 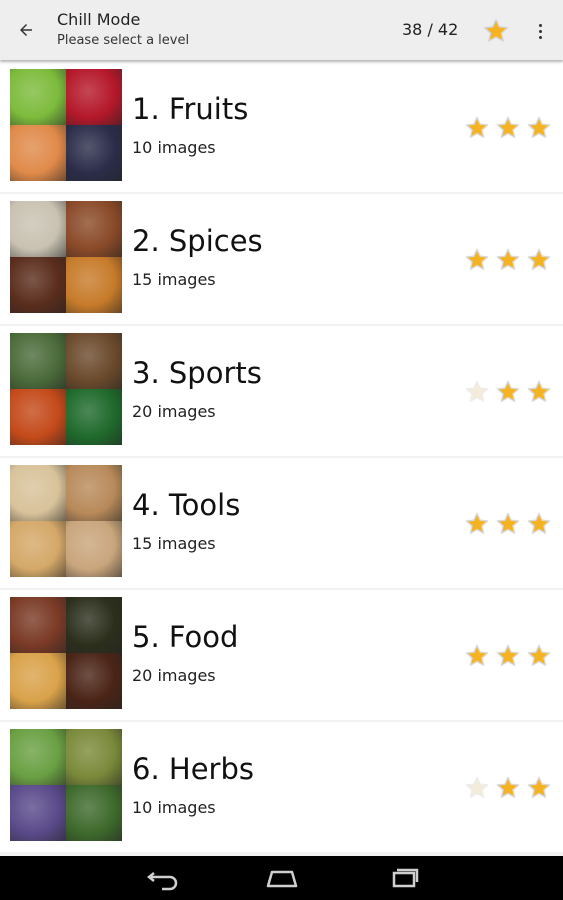 I want to click on level-row: 3. Sports 20 images, so click(x=281, y=391).